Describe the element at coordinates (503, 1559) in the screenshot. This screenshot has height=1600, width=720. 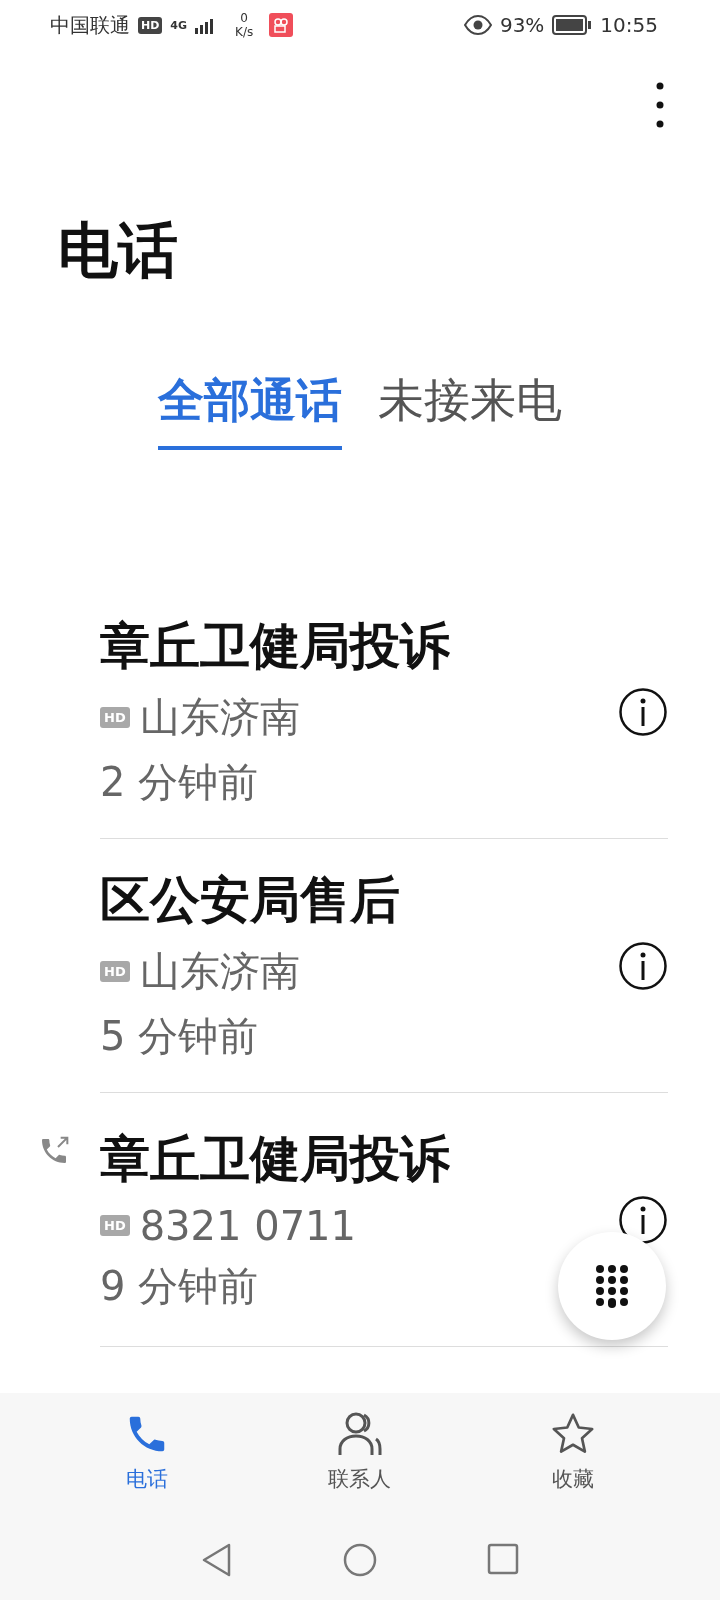
I see `recents-icon` at that location.